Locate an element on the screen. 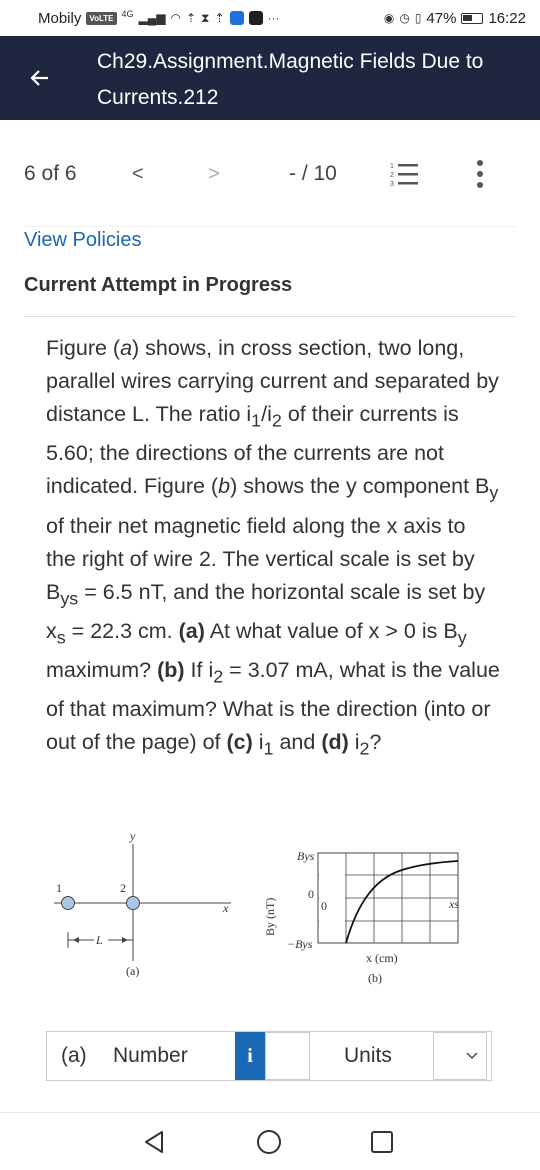  attempt-status: Current Attempt in Progress is located at coordinates (158, 285).